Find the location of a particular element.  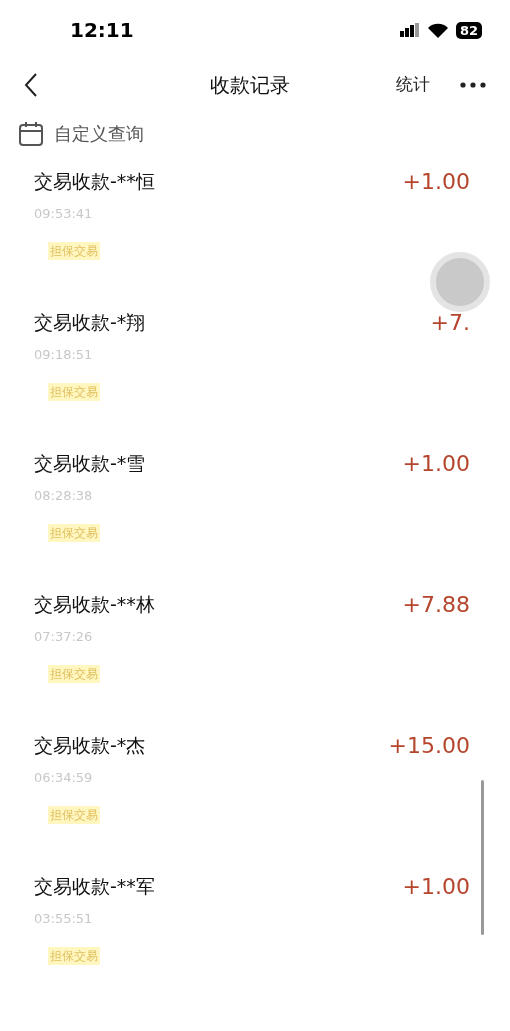

statistics-button: 统计 is located at coordinates (413, 85).